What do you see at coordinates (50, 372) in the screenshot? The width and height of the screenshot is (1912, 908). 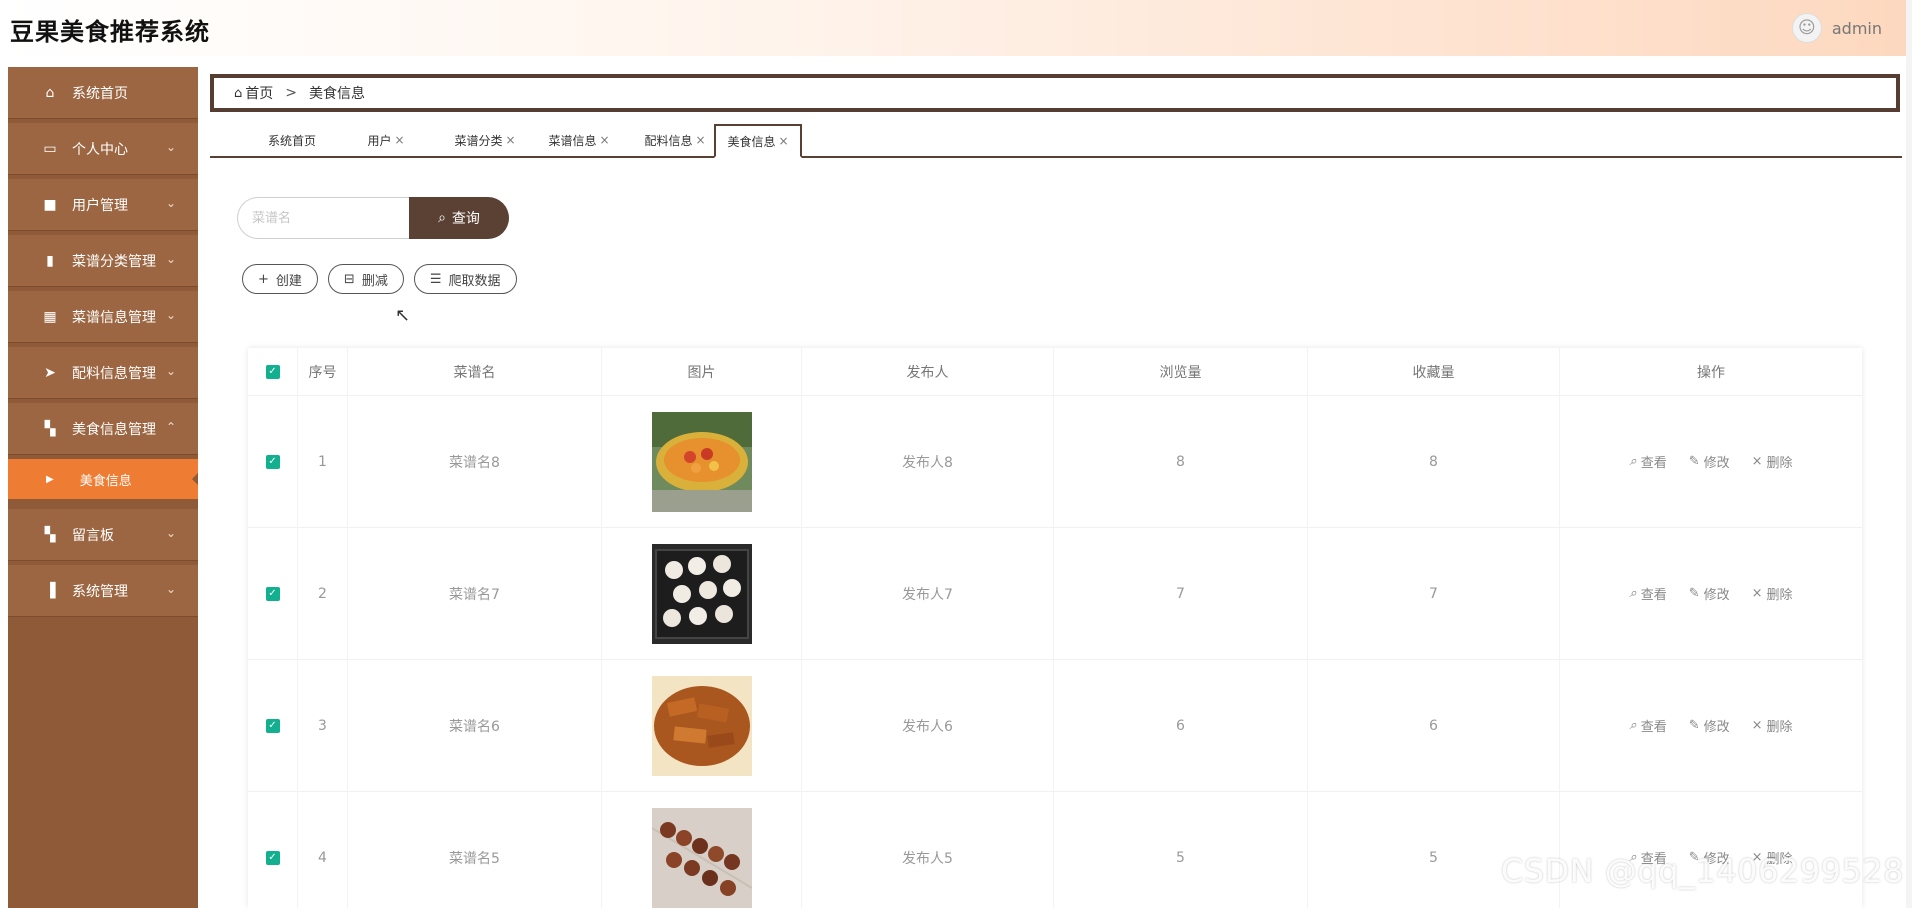 I see `send-icon: ➤` at bounding box center [50, 372].